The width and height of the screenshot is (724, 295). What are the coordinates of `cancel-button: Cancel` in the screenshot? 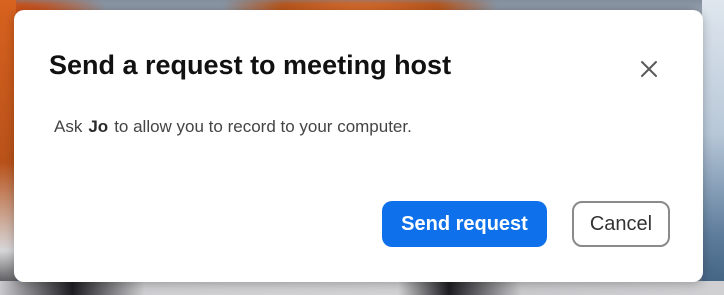 It's located at (621, 224).